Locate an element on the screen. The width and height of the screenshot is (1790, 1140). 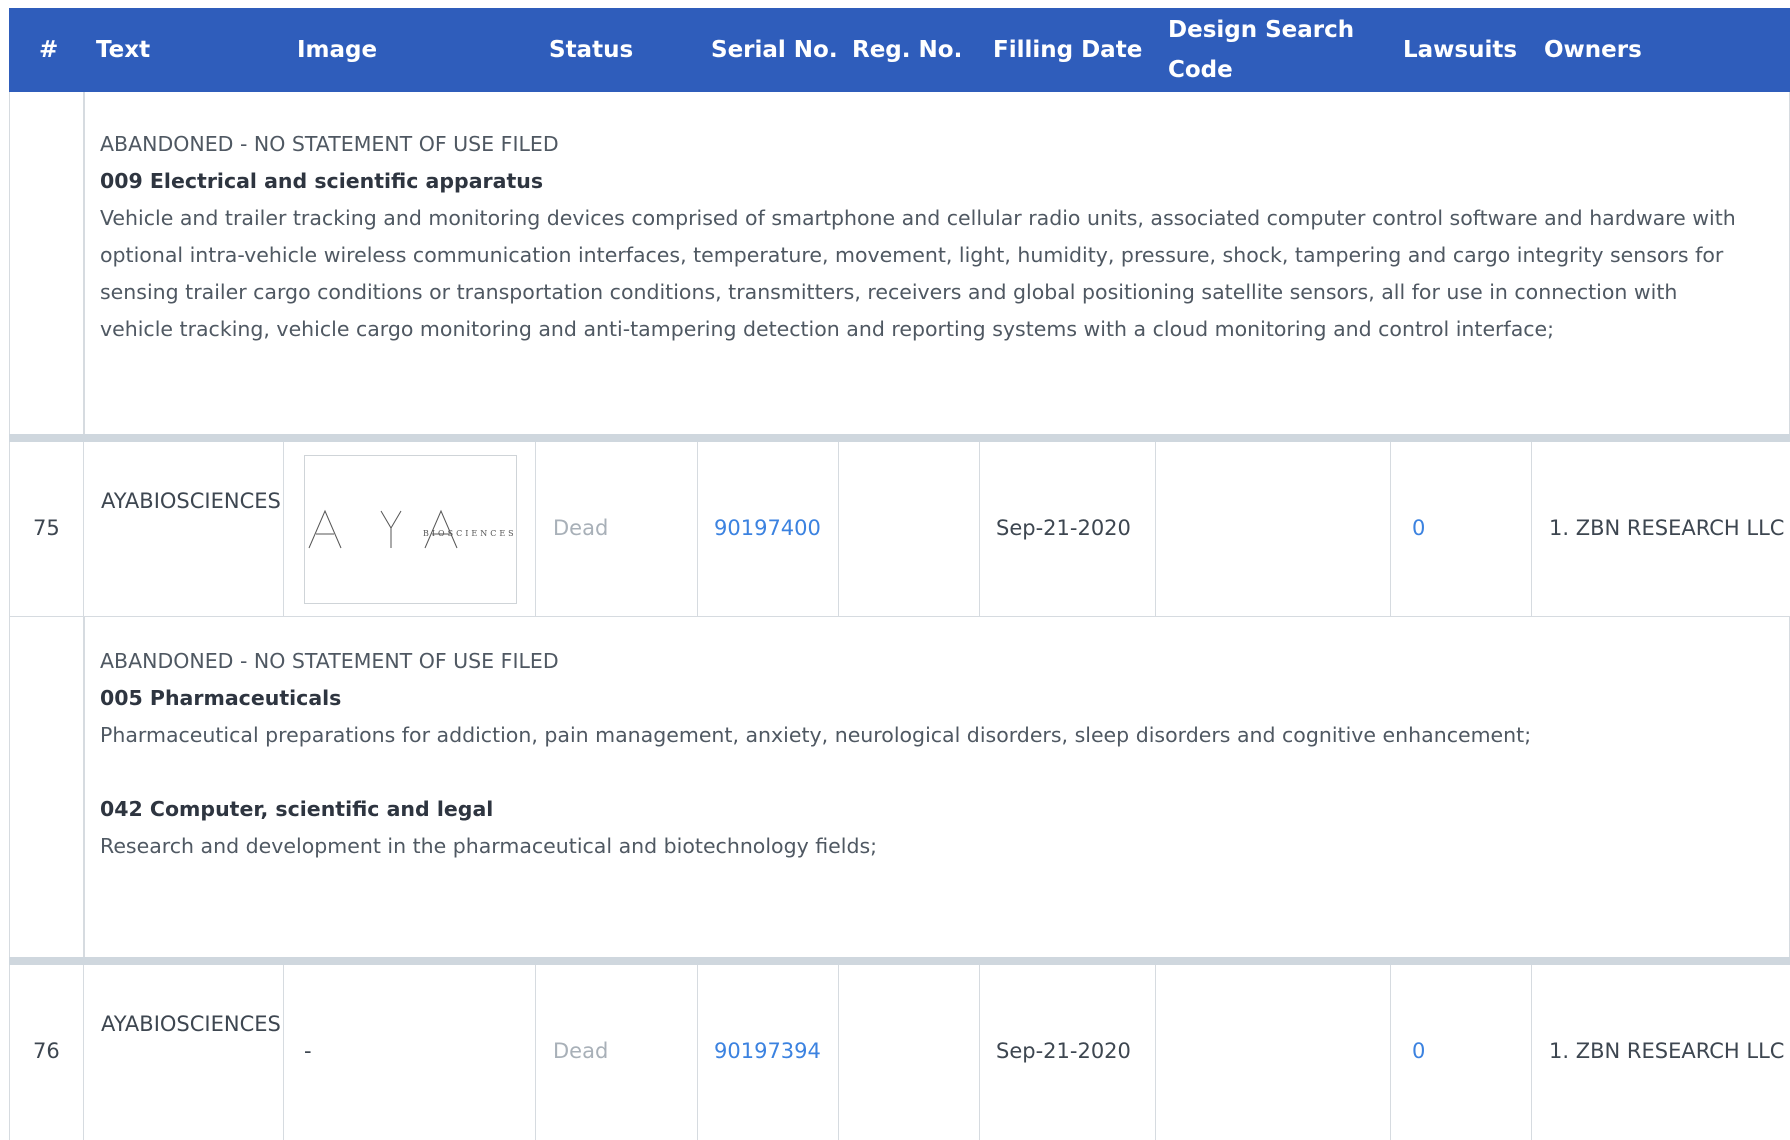
cell-serial: 90197394 is located at coordinates (767, 1052).